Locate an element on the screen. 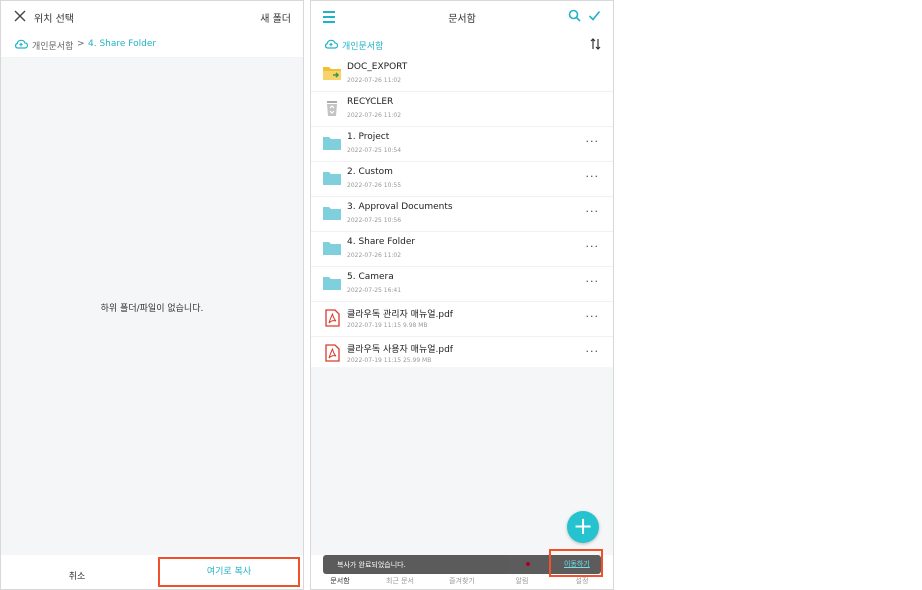 The height and width of the screenshot is (590, 922). go-to-label: 이동하기 is located at coordinates (577, 564).